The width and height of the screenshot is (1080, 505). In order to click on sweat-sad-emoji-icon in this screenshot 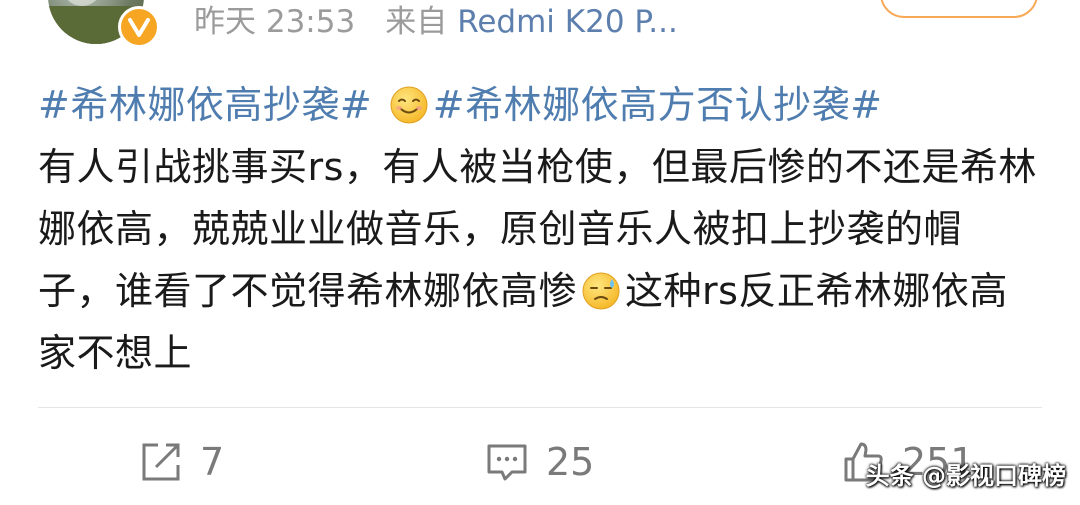, I will do `click(601, 291)`.